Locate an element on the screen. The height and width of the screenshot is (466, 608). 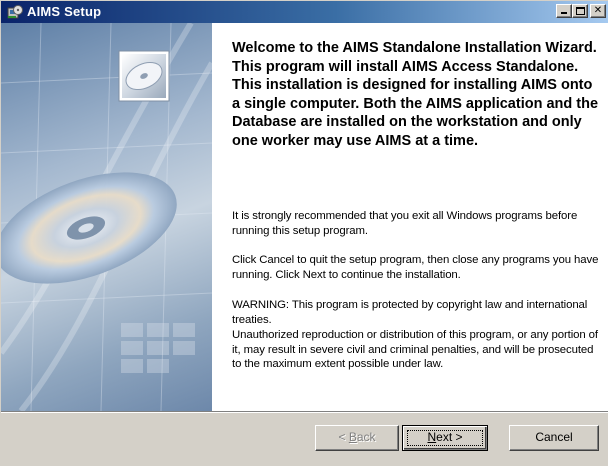
maximize-icon is located at coordinates (580, 11).